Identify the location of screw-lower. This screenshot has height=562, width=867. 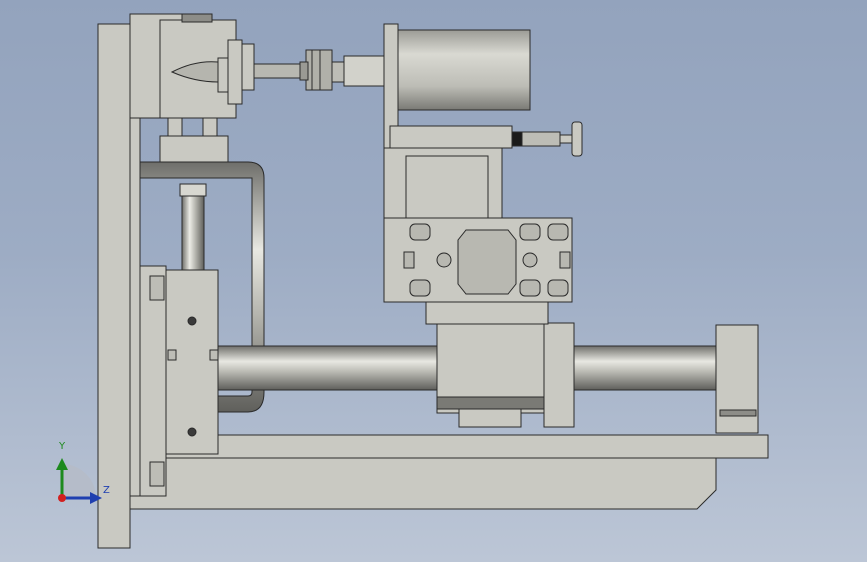
(192, 432).